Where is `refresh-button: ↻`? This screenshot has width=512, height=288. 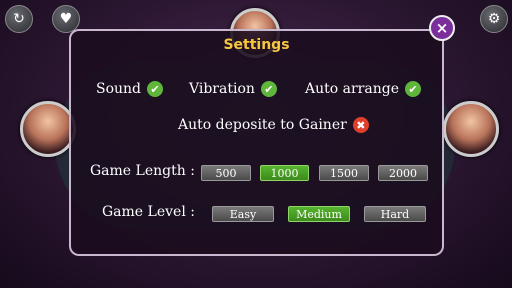 refresh-button: ↻ is located at coordinates (19, 19).